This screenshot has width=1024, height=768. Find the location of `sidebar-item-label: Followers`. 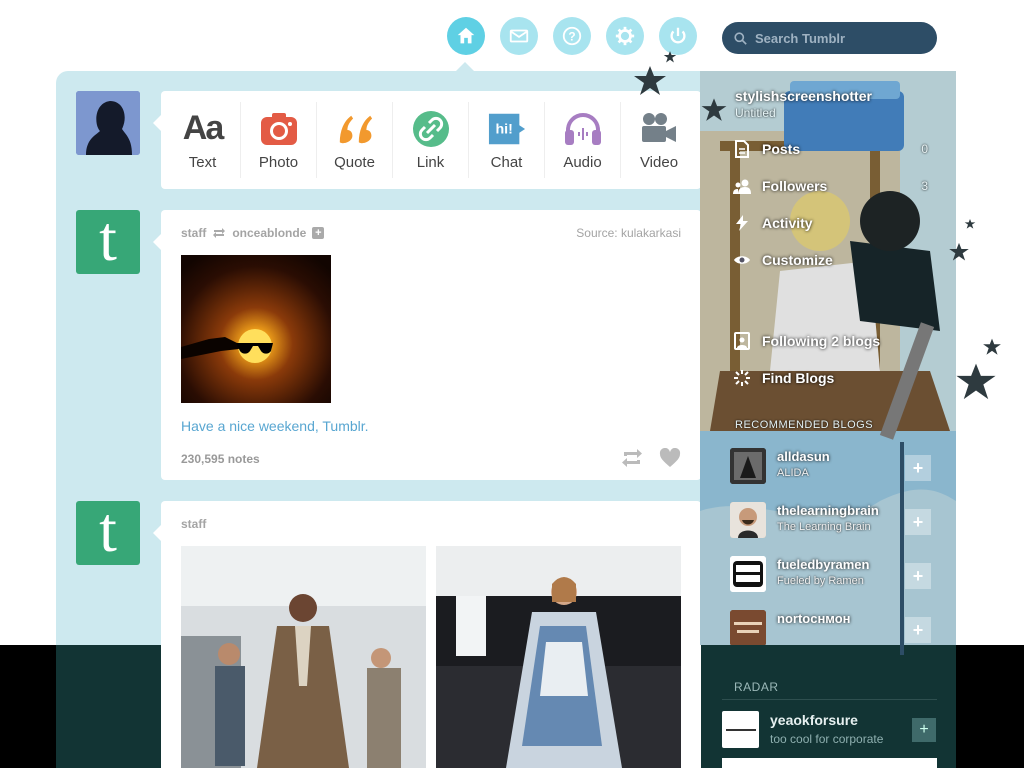

sidebar-item-label: Followers is located at coordinates (795, 186).